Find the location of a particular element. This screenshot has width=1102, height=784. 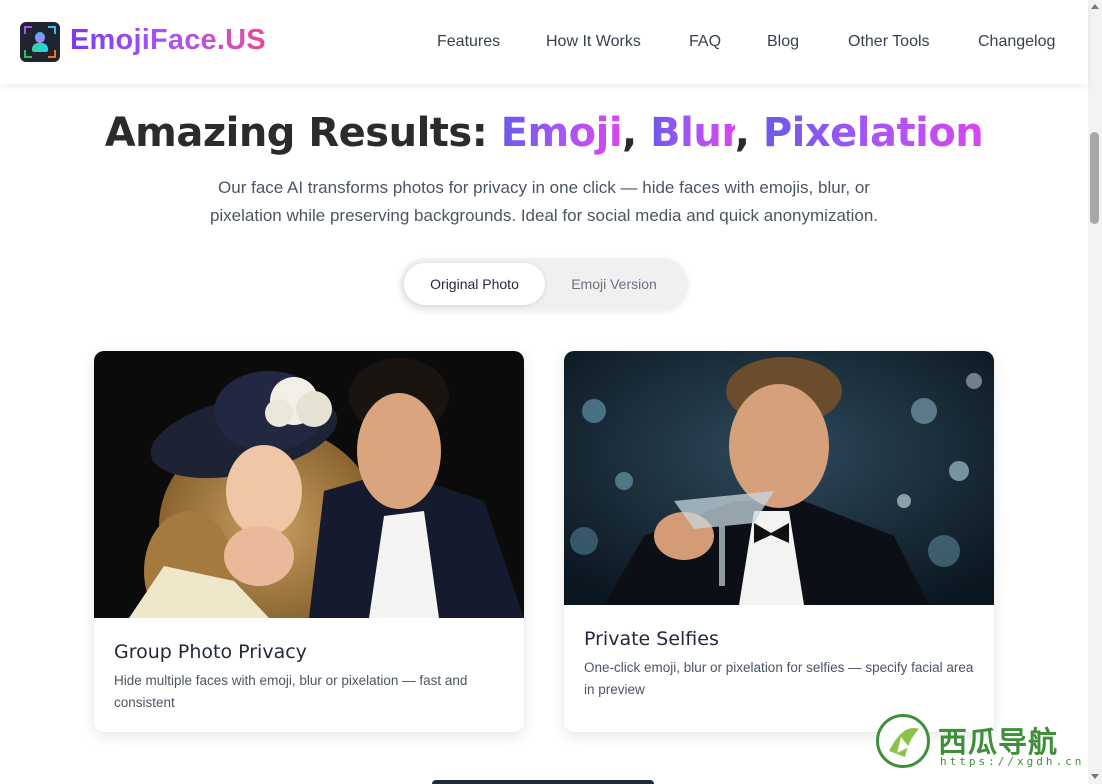

nav-faq: FAQ is located at coordinates (705, 42).